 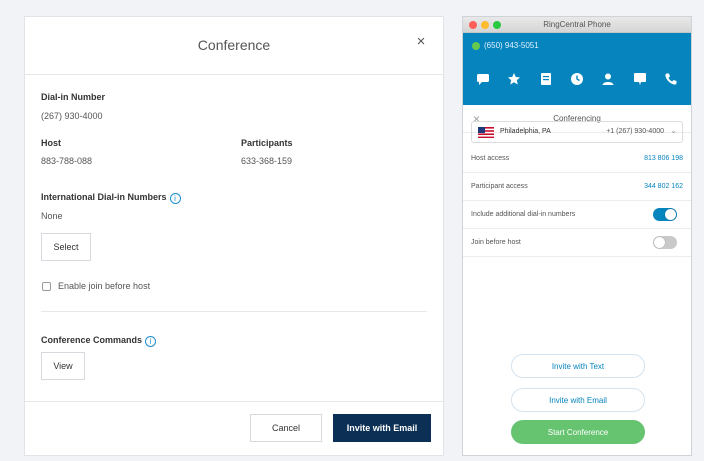 I want to click on cancel-button: Cancel, so click(x=286, y=428).